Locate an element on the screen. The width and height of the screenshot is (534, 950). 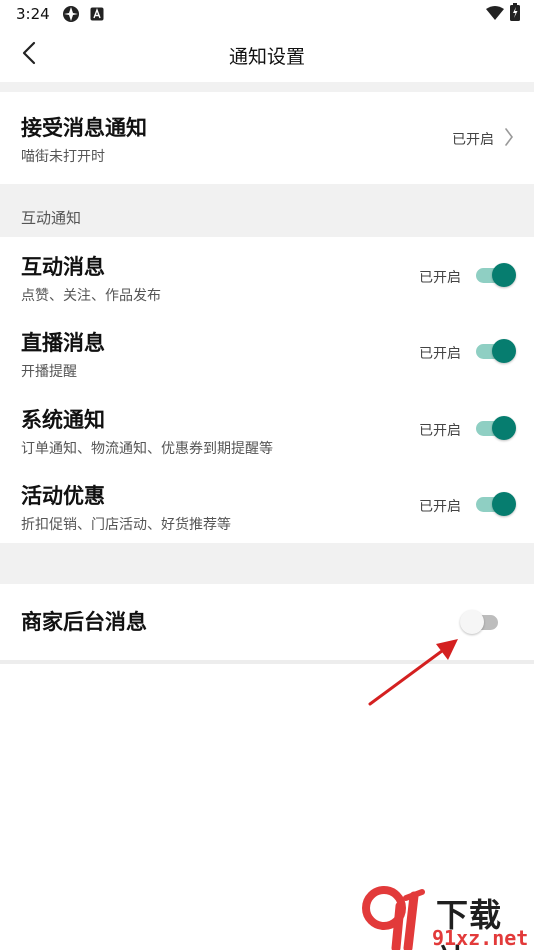
keyboard-notification-icon is located at coordinates (97, 14).